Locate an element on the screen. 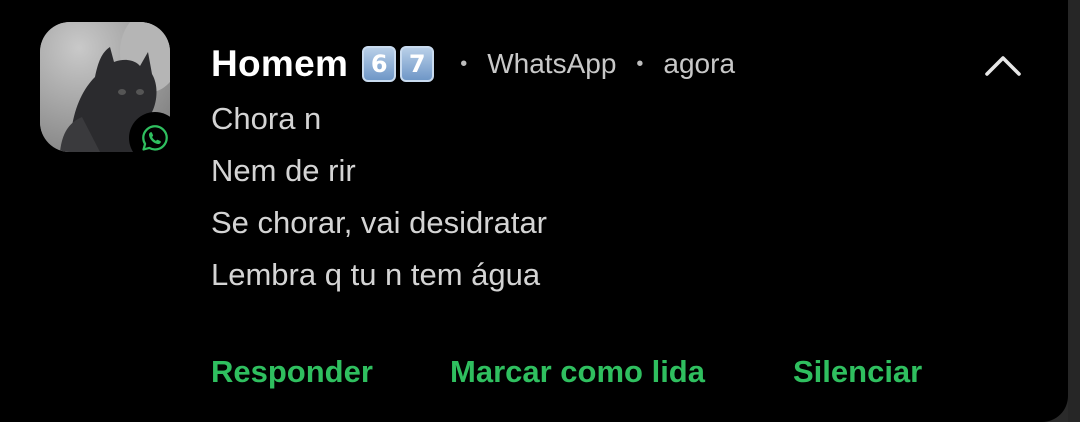 The image size is (1080, 422). keycap-six-icon: 6 is located at coordinates (379, 64).